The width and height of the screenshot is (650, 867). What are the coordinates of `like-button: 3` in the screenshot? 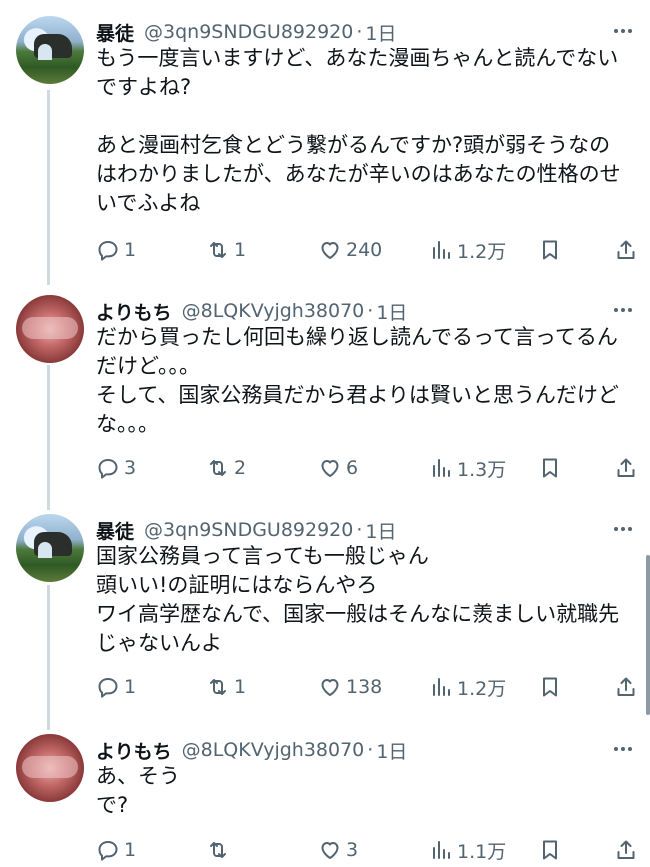 It's located at (338, 850).